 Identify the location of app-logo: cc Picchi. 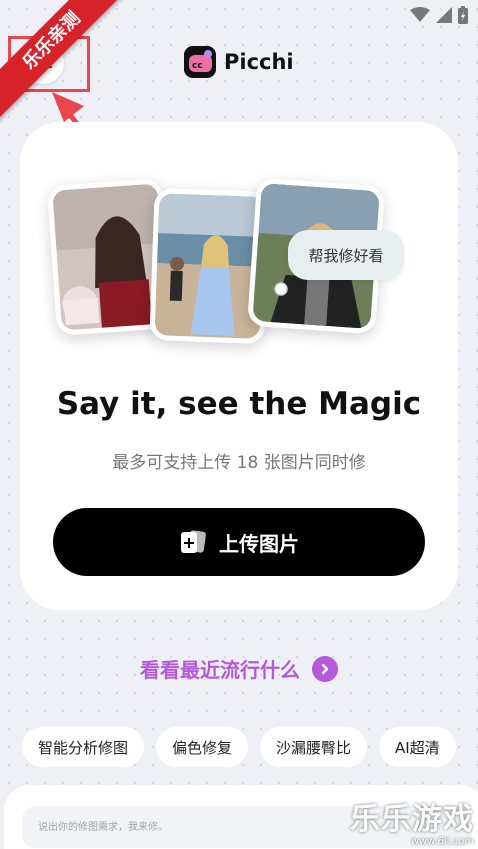
(239, 62).